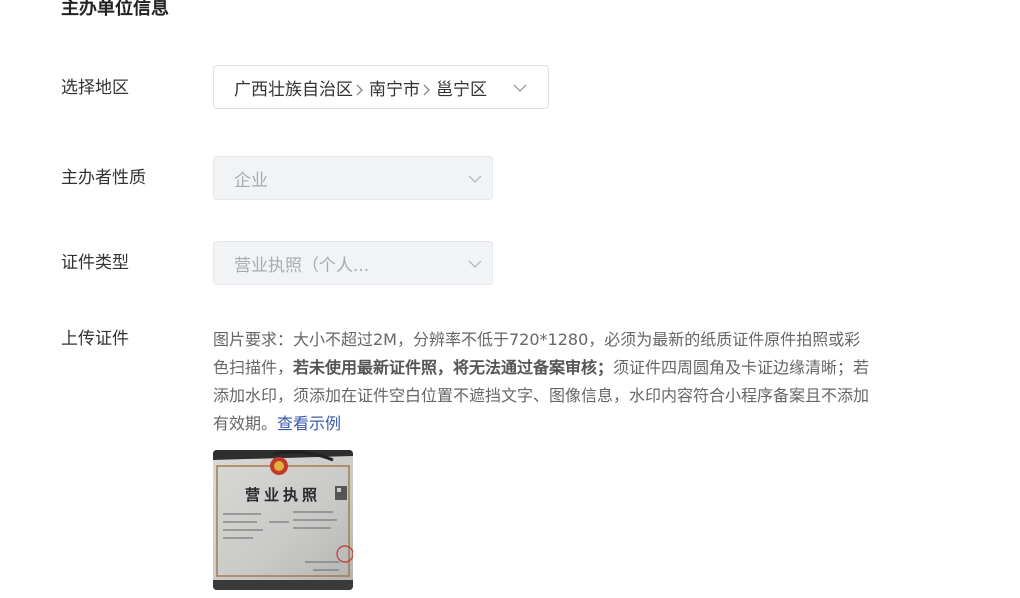 Image resolution: width=1020 pixels, height=598 pixels. I want to click on upload-label: 上传证件, so click(95, 339).